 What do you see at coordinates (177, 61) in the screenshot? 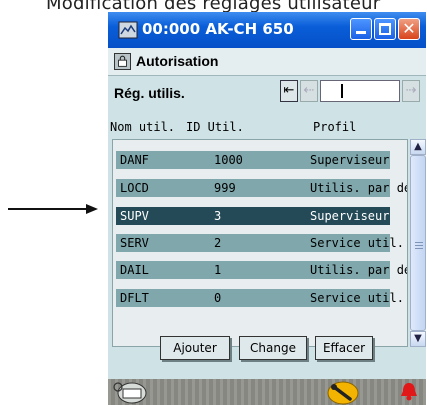
I see `menu-authorization: Autorisation` at bounding box center [177, 61].